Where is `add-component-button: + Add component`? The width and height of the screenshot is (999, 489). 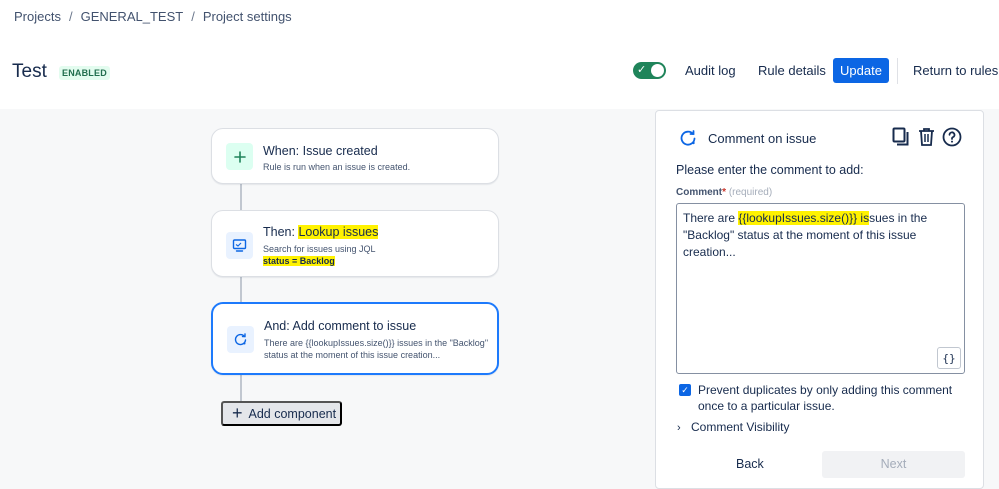
add-component-button: + Add component is located at coordinates (281, 413).